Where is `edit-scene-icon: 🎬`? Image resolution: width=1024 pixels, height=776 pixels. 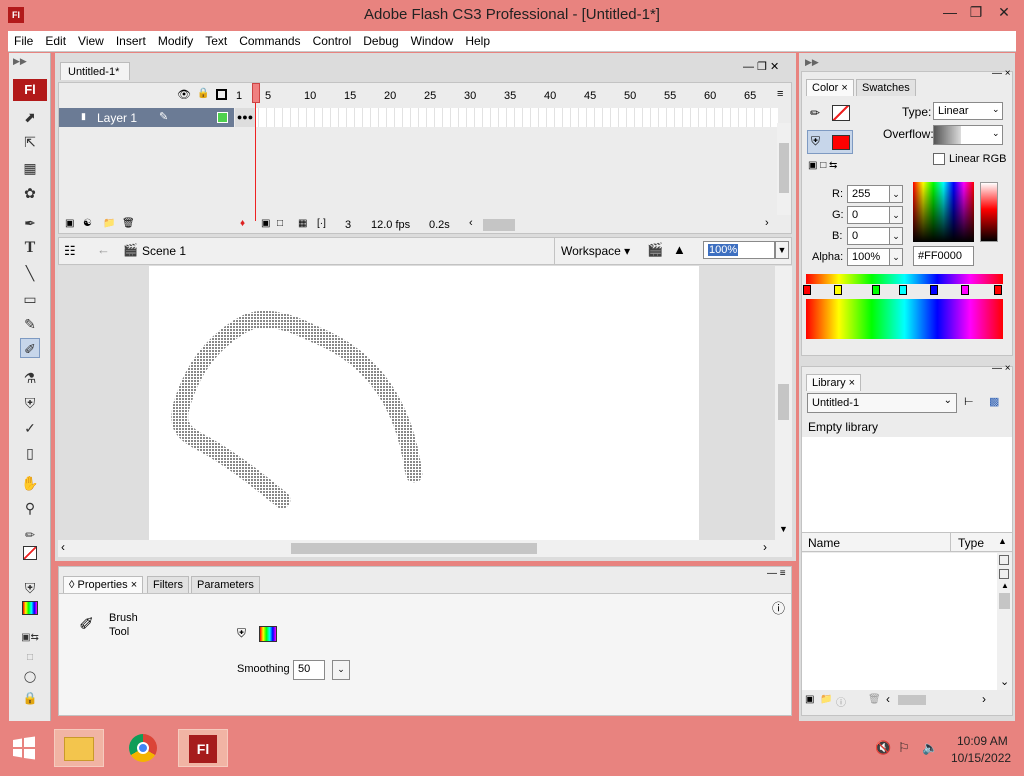
edit-scene-icon: 🎬 is located at coordinates (655, 250).